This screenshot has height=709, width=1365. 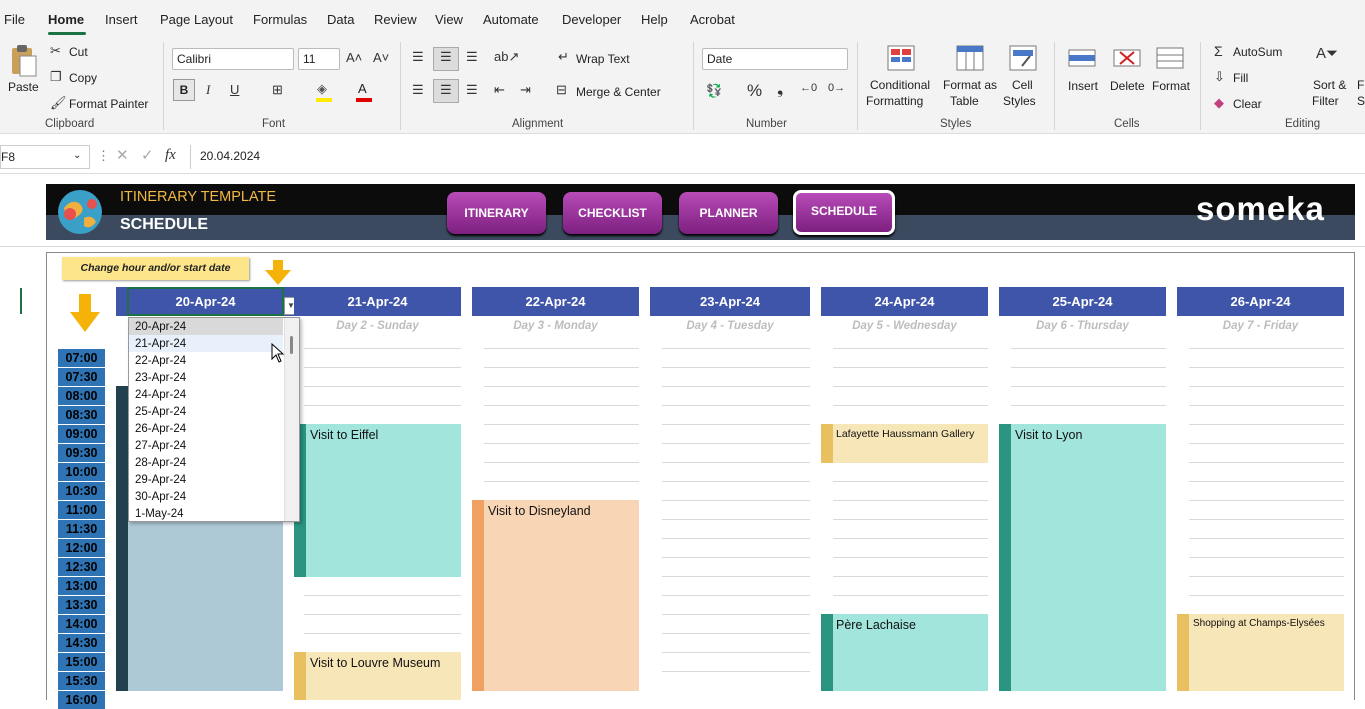 What do you see at coordinates (277, 89) in the screenshot?
I see `borders-icon: ⊞` at bounding box center [277, 89].